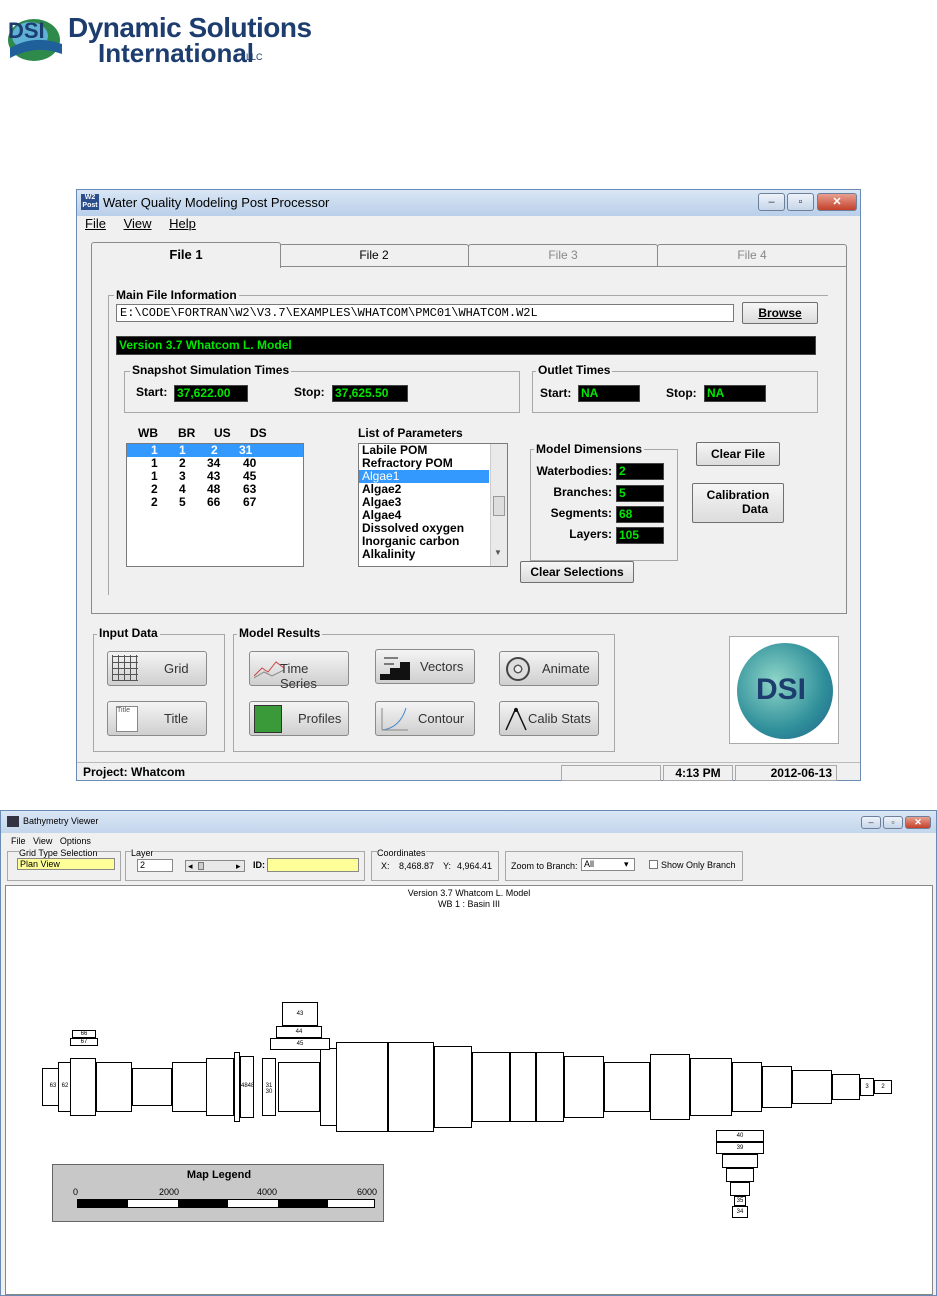 This screenshot has height=1296, width=937. What do you see at coordinates (867, 1087) in the screenshot?
I see `segment: 3` at bounding box center [867, 1087].